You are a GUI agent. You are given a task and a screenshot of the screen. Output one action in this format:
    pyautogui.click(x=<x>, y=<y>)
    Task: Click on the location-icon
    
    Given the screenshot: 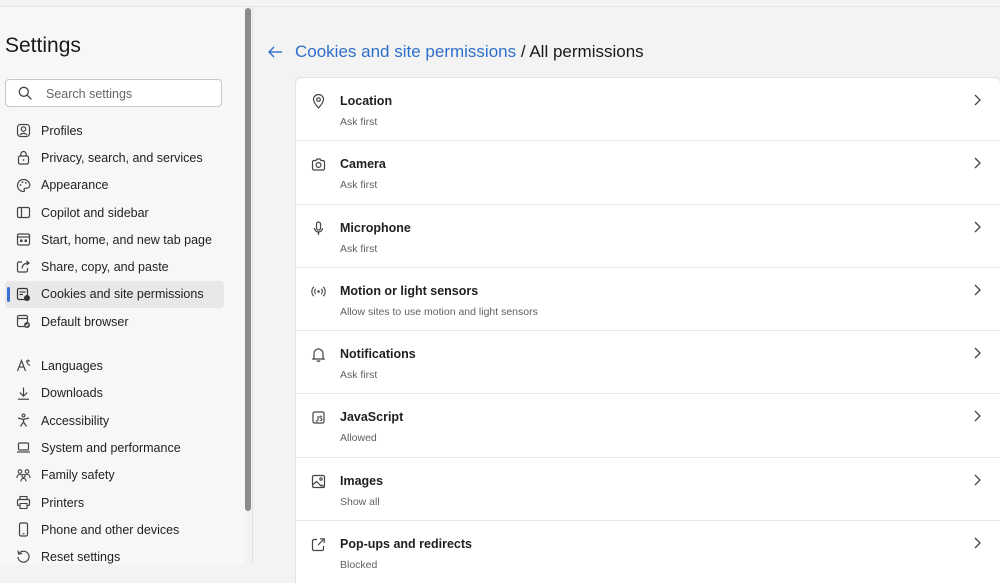 What is the action you would take?
    pyautogui.click(x=318, y=101)
    